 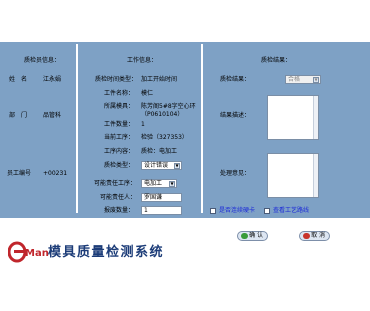 I want to click on inspect-time-label: 质检时间类型：, so click(x=116, y=79).